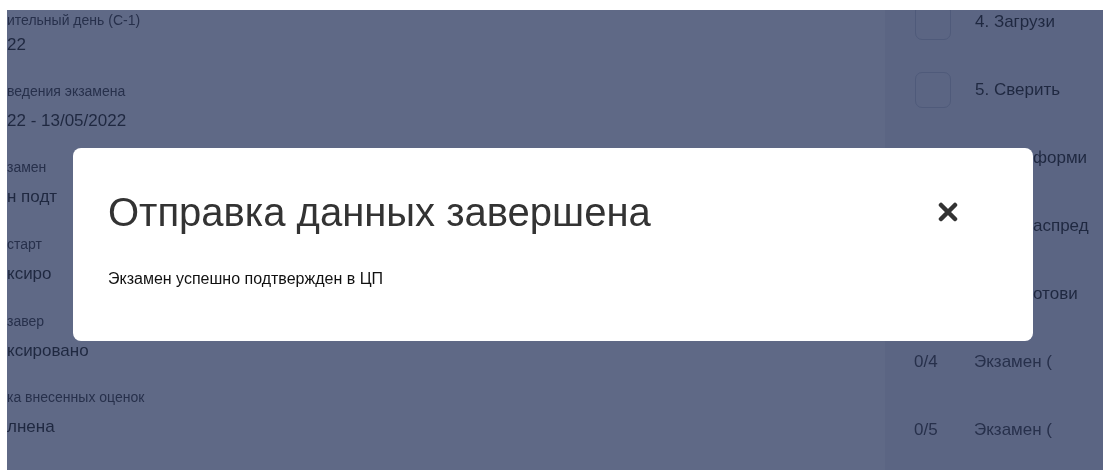 Image resolution: width=1103 pixels, height=470 pixels. What do you see at coordinates (926, 430) in the screenshot?
I see `progress-count: 0/5` at bounding box center [926, 430].